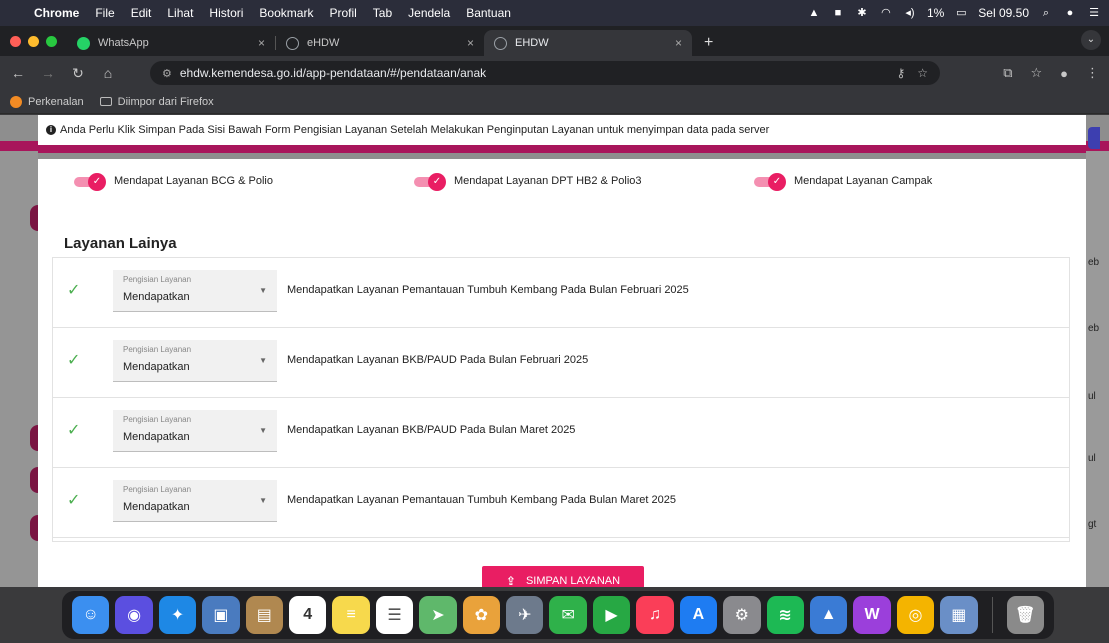  What do you see at coordinates (922, 73) in the screenshot?
I see `bookmark-star-icon: ☆` at bounding box center [922, 73].